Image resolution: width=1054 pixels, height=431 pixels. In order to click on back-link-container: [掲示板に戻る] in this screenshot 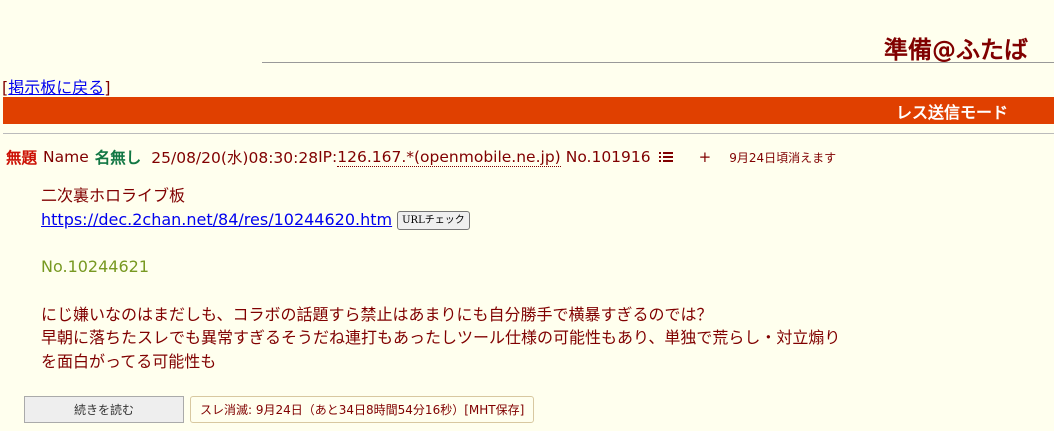, I will do `click(56, 86)`.